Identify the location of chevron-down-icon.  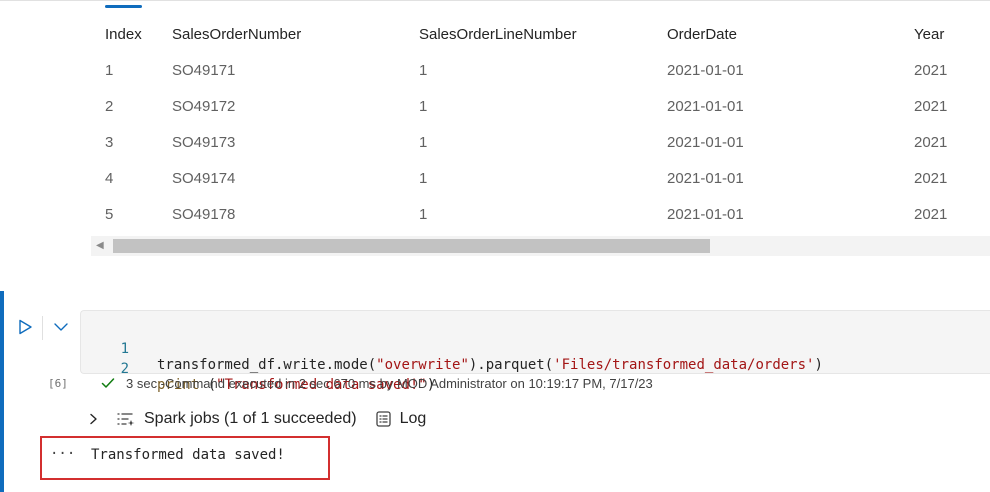
(61, 327).